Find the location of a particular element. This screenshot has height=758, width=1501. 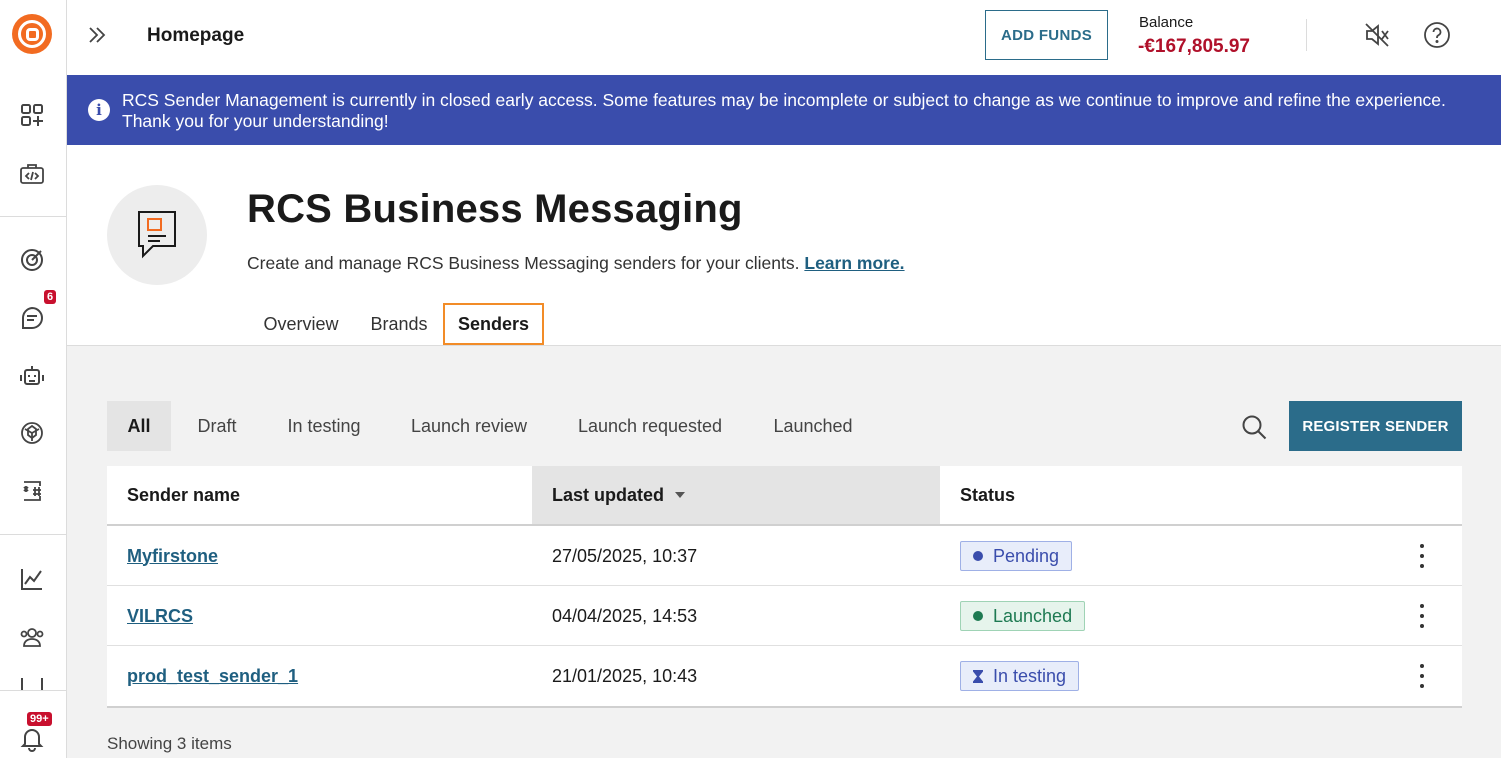

filter-launched: Launched is located at coordinates (813, 426).